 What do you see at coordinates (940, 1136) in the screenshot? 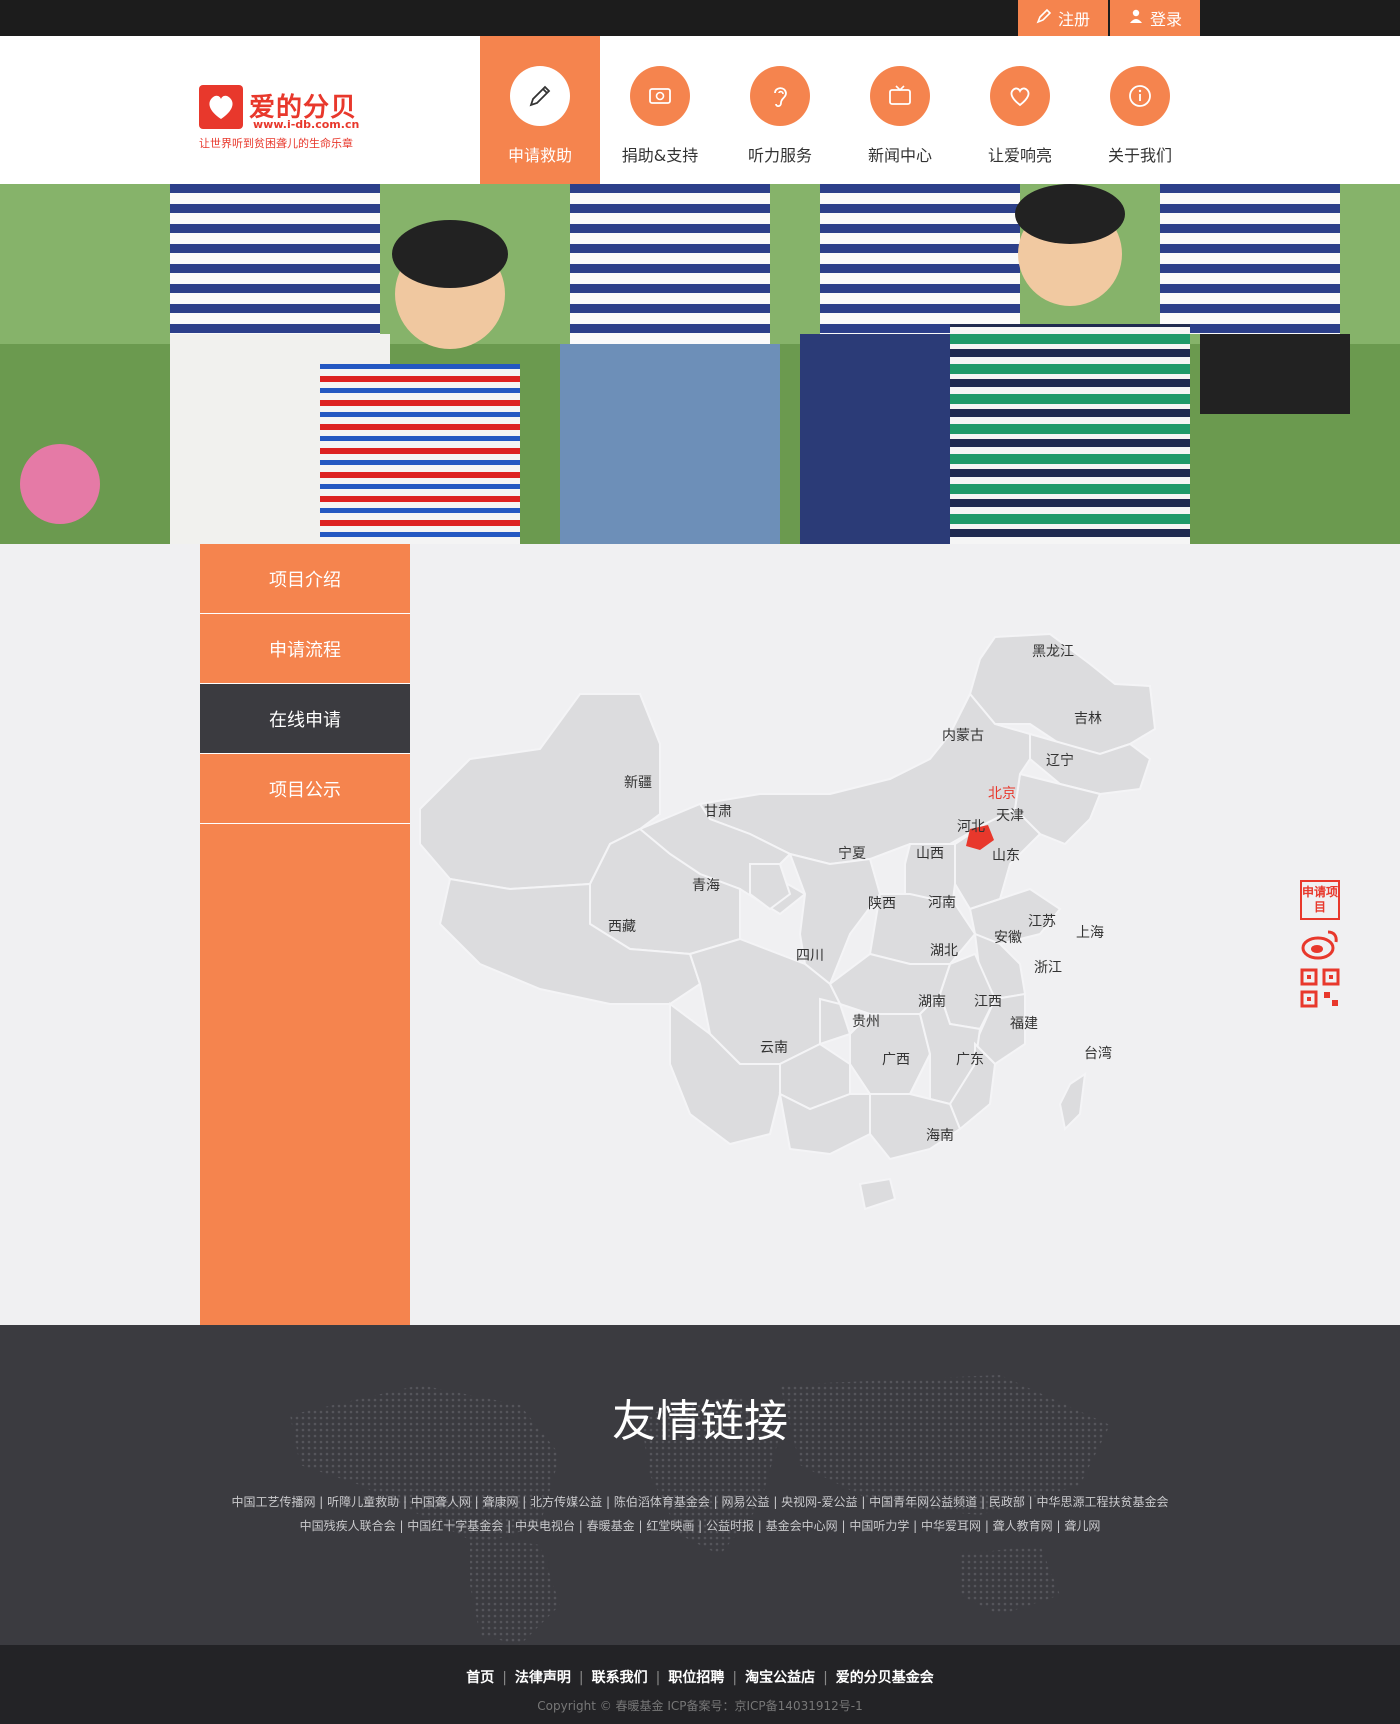
I see `map-label: 海南` at bounding box center [940, 1136].